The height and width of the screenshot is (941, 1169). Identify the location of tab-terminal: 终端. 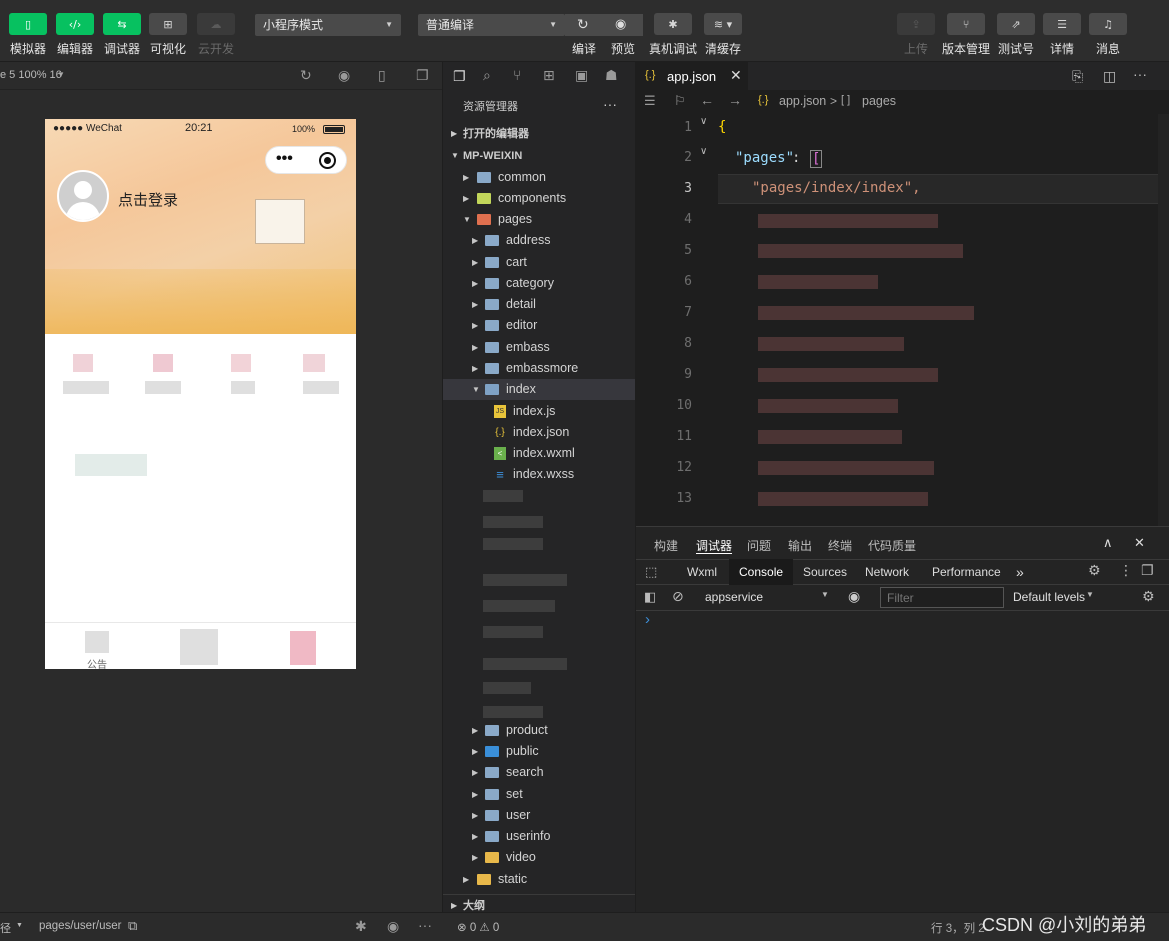
(840, 545).